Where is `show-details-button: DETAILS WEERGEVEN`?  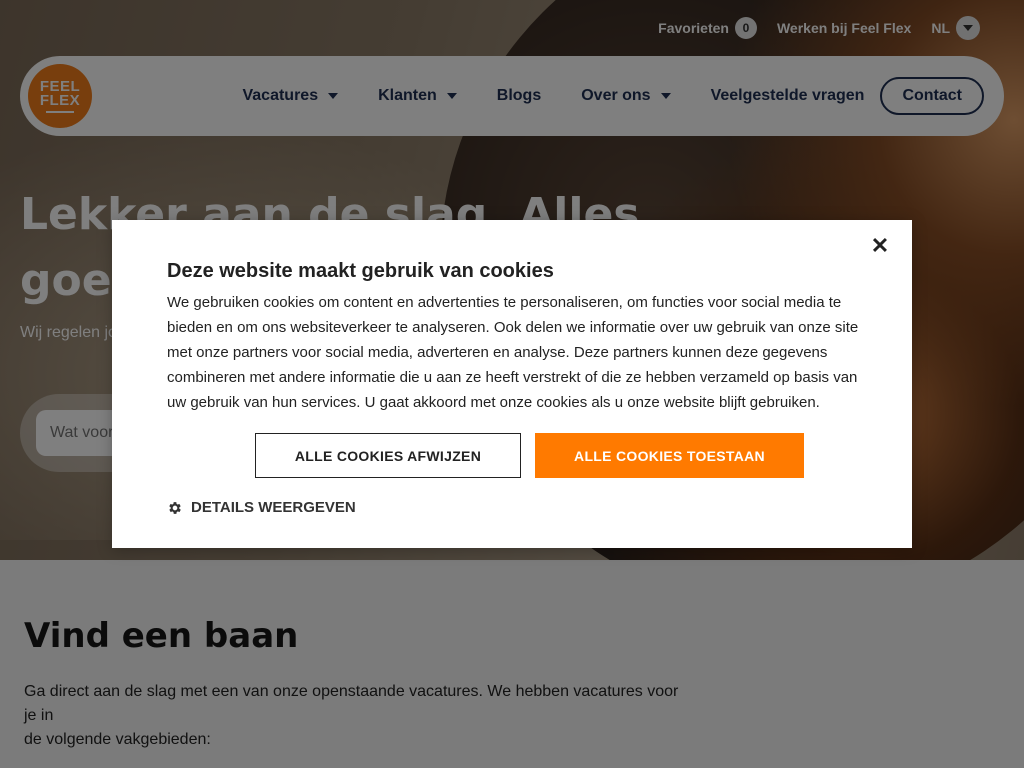
show-details-button: DETAILS WEERGEVEN is located at coordinates (261, 507).